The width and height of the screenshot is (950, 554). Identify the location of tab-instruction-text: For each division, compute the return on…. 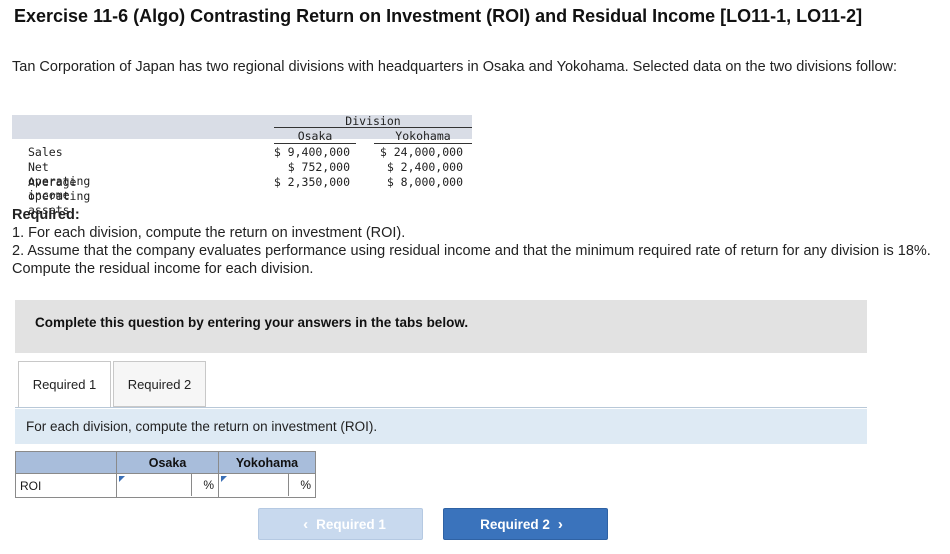
(202, 426).